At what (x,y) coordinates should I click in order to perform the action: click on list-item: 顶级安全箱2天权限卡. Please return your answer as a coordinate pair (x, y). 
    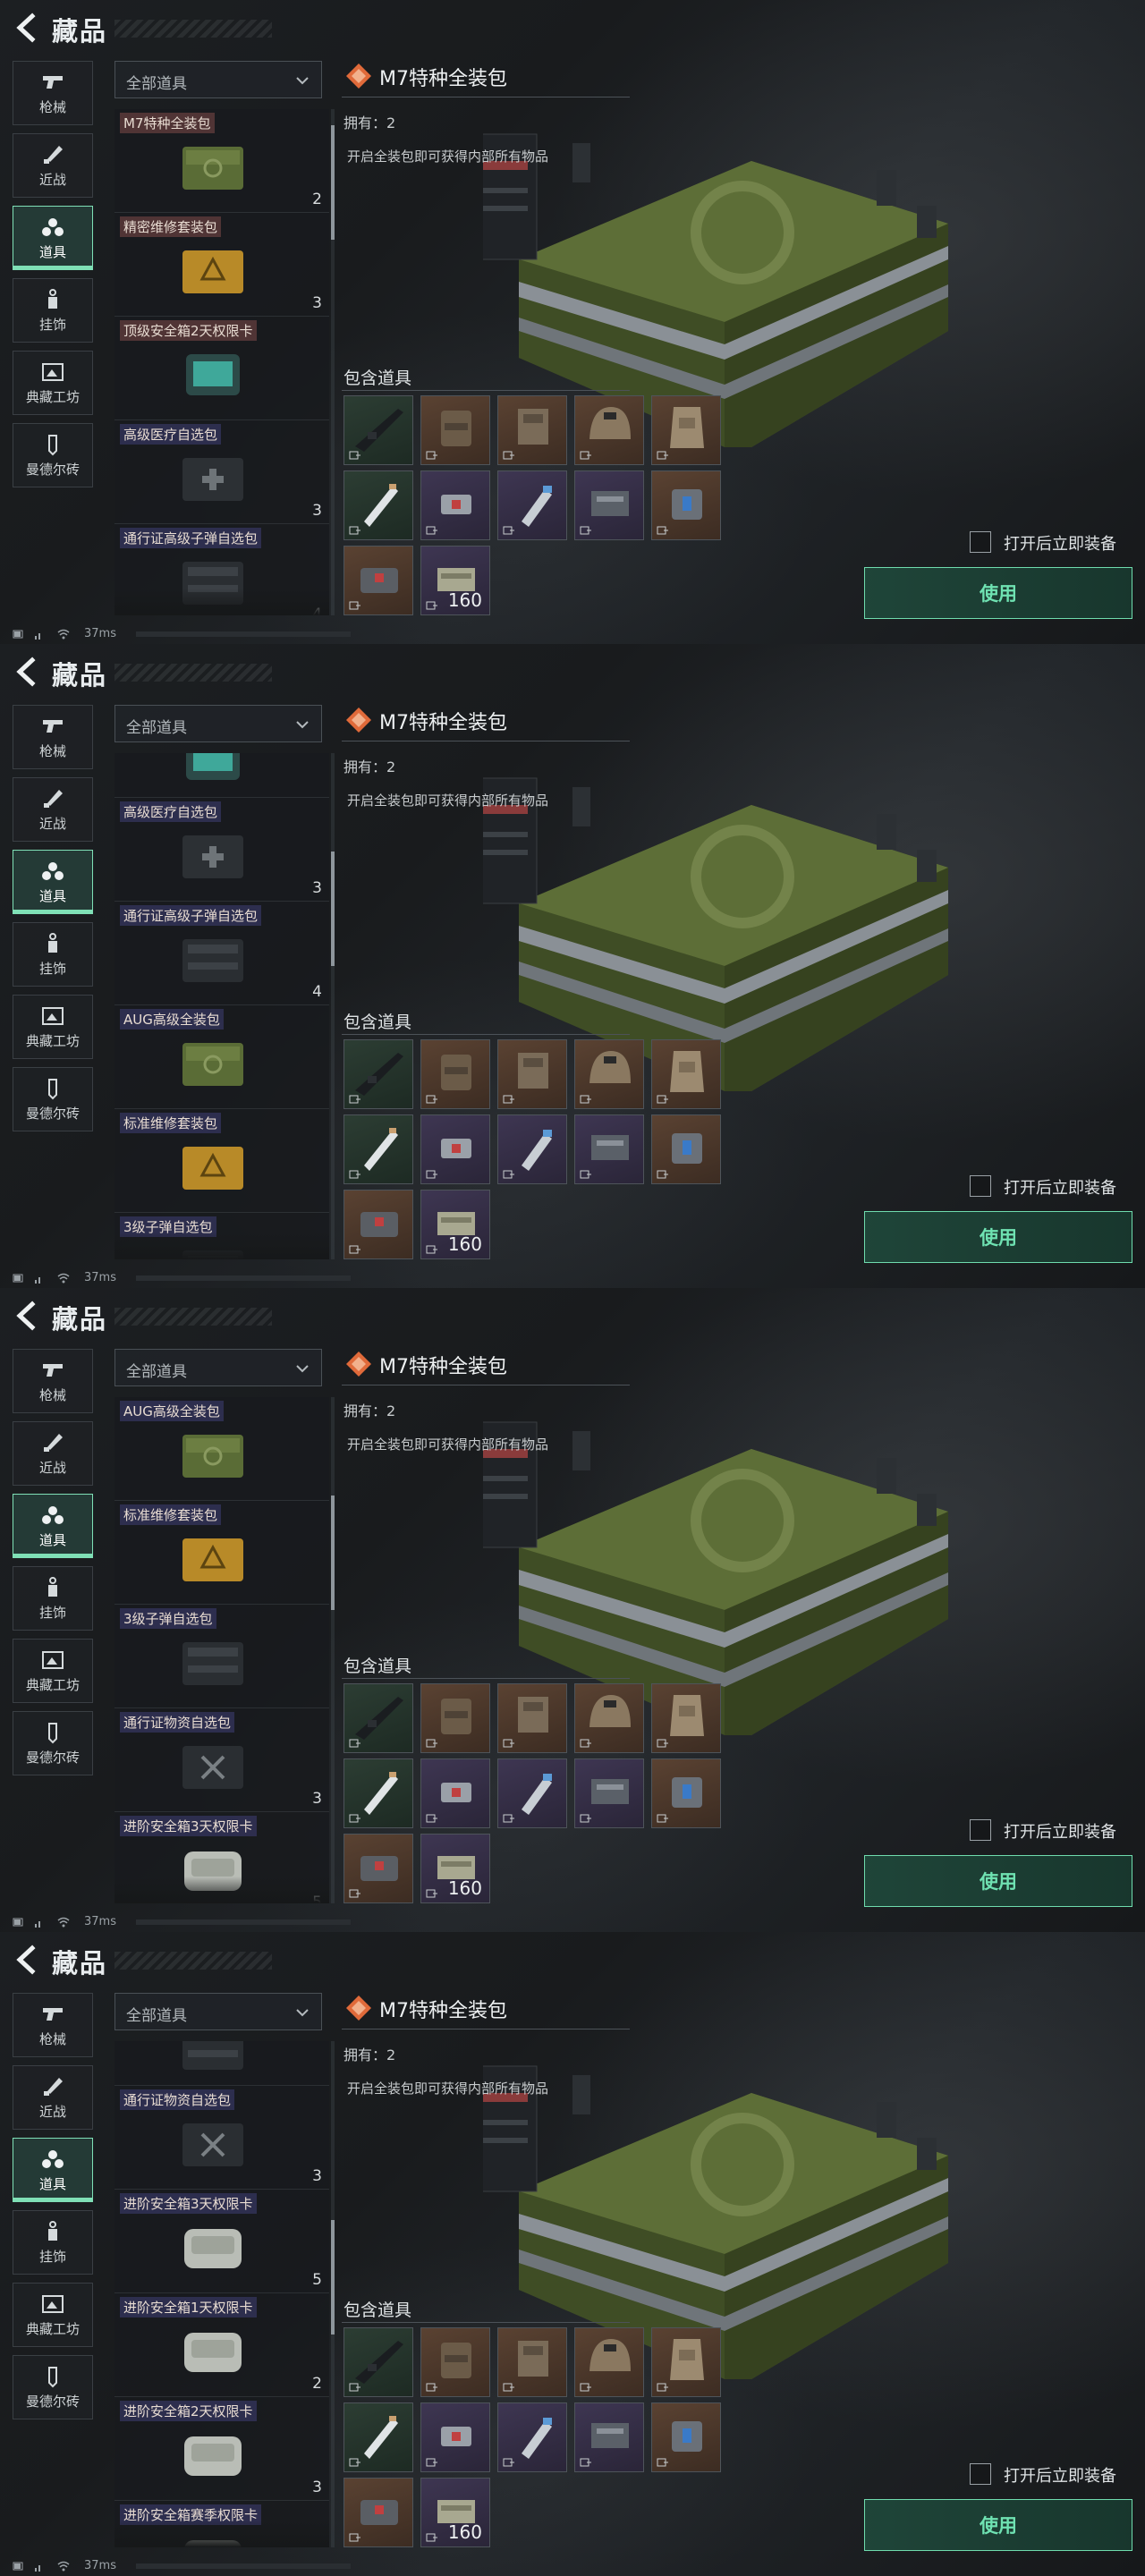
    Looking at the image, I should click on (221, 368).